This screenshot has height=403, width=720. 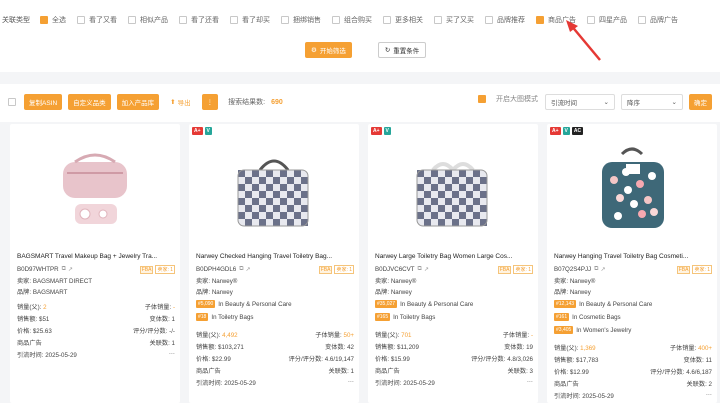 What do you see at coordinates (583, 40) in the screenshot?
I see `annotation-arrow-icon` at bounding box center [583, 40].